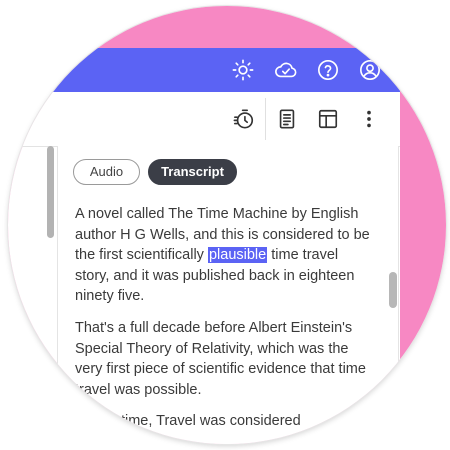  I want to click on layout-icon, so click(328, 119).